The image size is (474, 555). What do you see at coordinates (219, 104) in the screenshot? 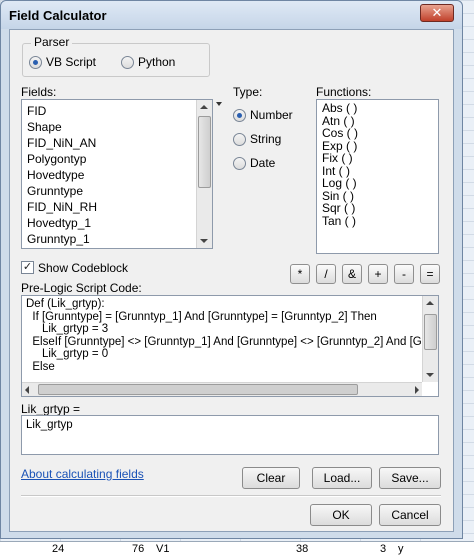
I see `fields-dropdown-arrow-icon` at bounding box center [219, 104].